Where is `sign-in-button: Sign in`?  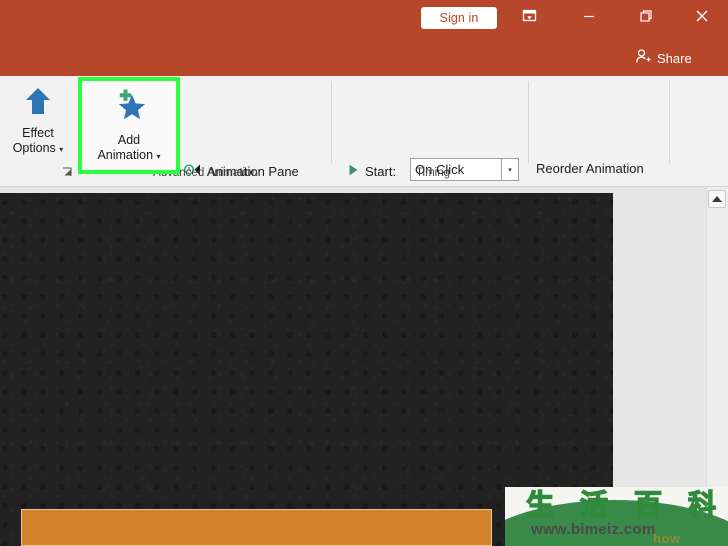
sign-in-button: Sign in is located at coordinates (459, 18).